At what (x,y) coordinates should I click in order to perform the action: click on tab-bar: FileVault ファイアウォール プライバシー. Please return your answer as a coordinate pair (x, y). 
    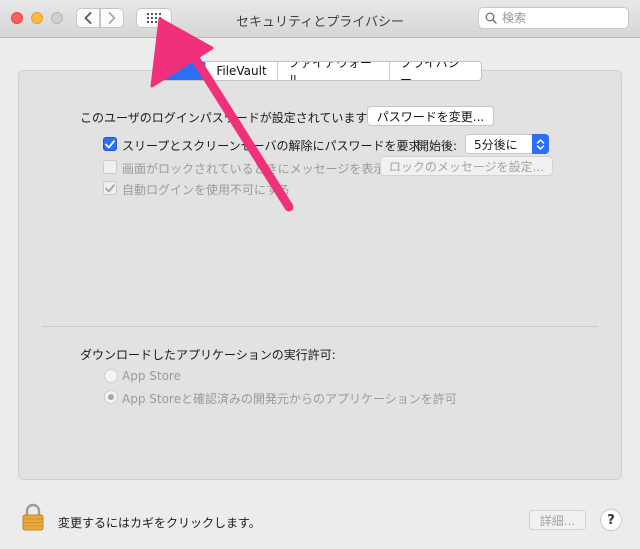
    Looking at the image, I should click on (320, 71).